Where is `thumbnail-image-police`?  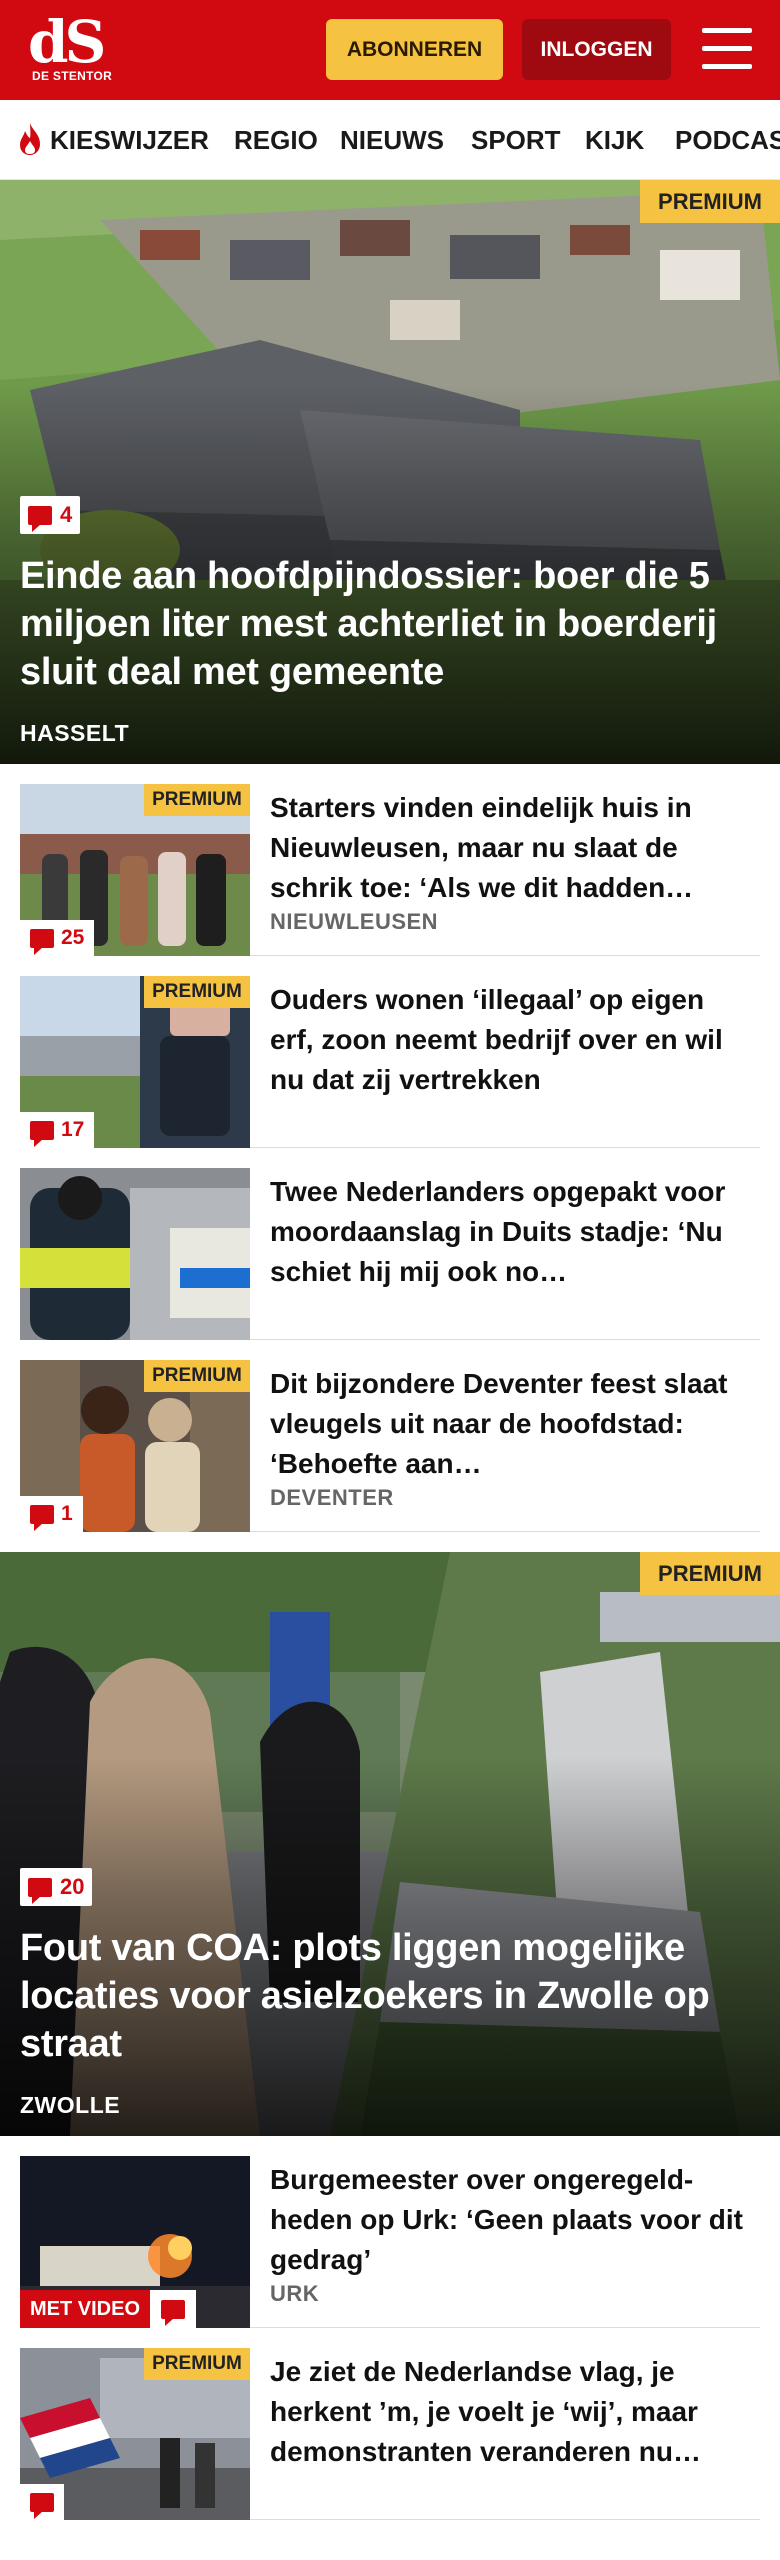
thumbnail-image-police is located at coordinates (135, 1254).